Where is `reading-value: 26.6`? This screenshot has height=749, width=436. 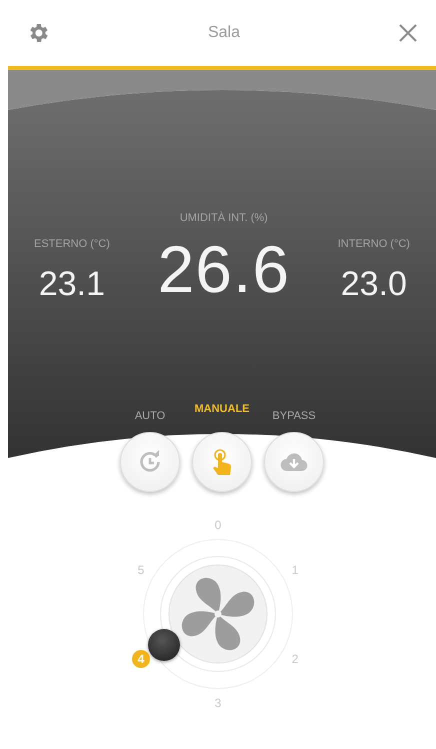 reading-value: 26.6 is located at coordinates (224, 269).